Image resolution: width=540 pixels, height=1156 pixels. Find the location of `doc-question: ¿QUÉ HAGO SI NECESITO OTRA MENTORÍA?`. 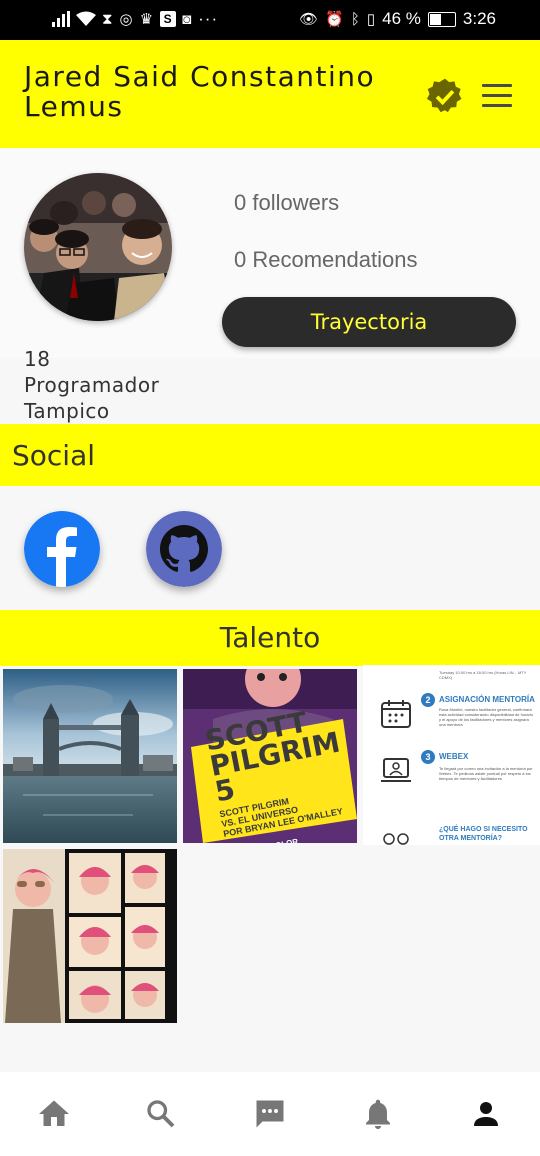

doc-question: ¿QUÉ HAGO SI NECESITO OTRA MENTORÍA? is located at coordinates (483, 834).